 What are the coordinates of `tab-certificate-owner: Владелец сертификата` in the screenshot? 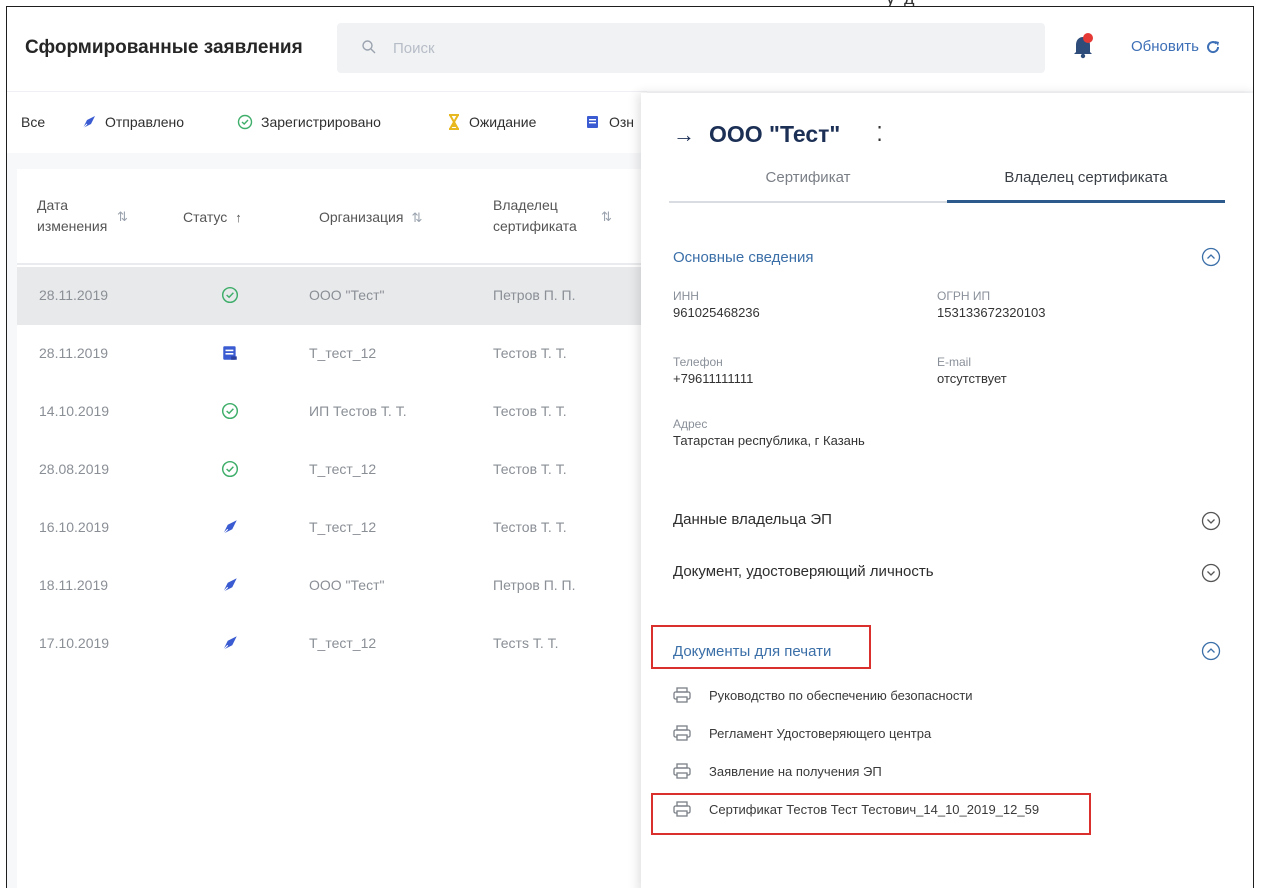 It's located at (1086, 177).